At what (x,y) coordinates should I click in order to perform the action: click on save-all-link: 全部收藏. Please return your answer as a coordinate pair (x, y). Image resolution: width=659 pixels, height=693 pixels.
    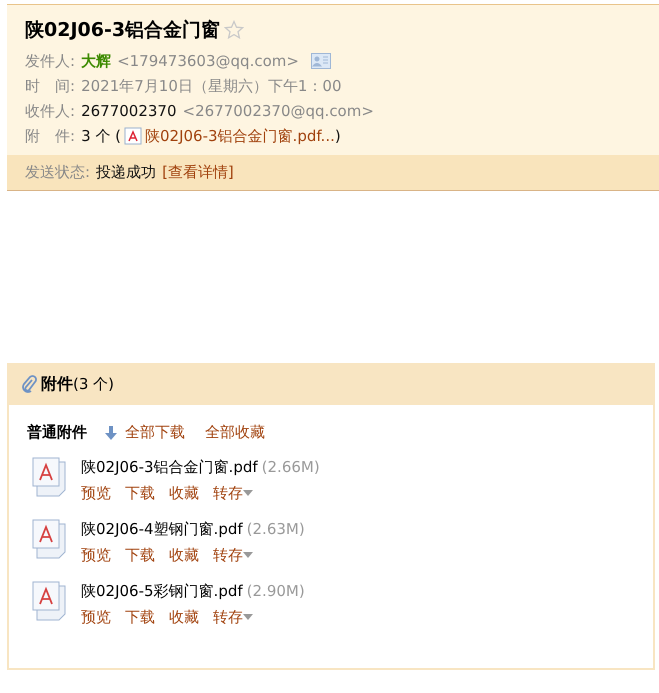
    Looking at the image, I should click on (235, 432).